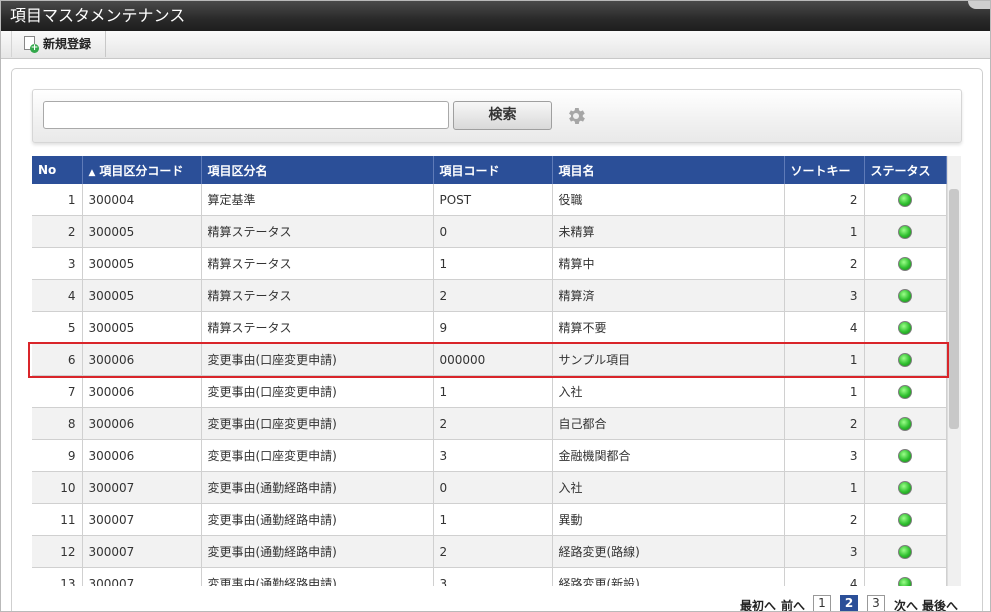 This screenshot has width=991, height=612. What do you see at coordinates (57, 391) in the screenshot?
I see `cell-no: 7` at bounding box center [57, 391].